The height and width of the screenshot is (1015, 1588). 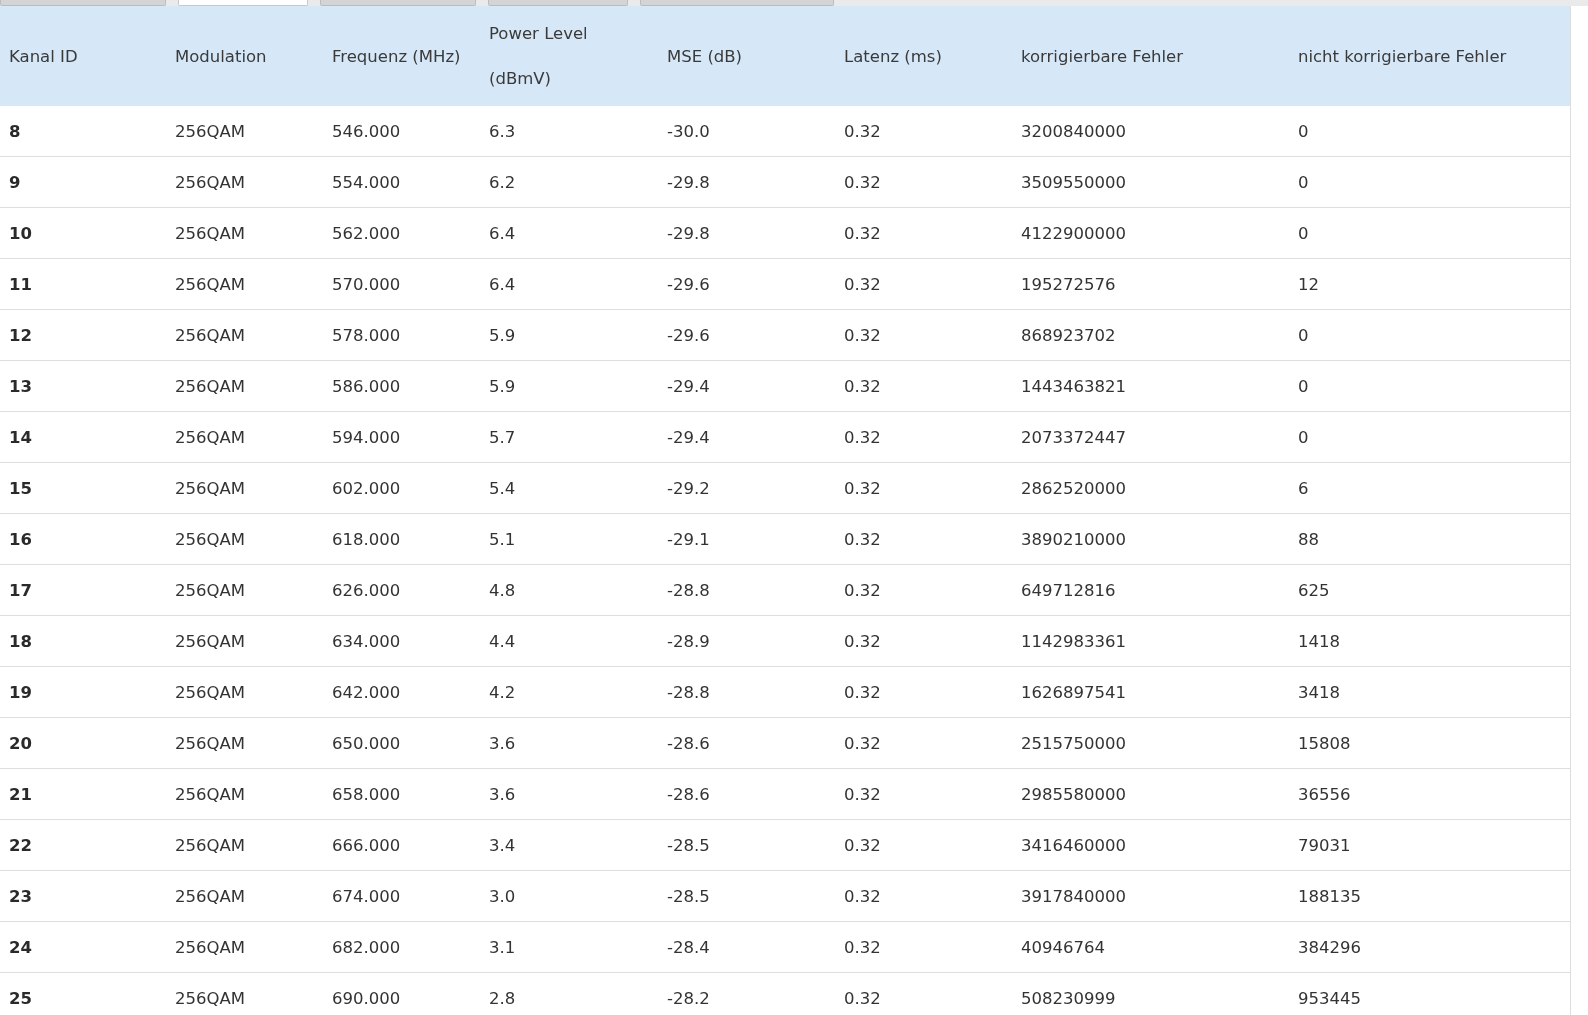 I want to click on table-cell-text: 546.000, so click(x=366, y=131).